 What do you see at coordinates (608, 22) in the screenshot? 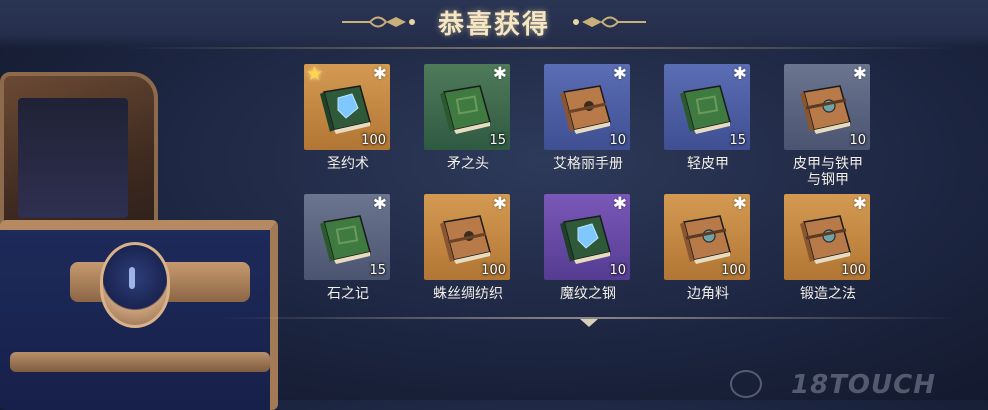
I see `ornament-right-icon` at bounding box center [608, 22].